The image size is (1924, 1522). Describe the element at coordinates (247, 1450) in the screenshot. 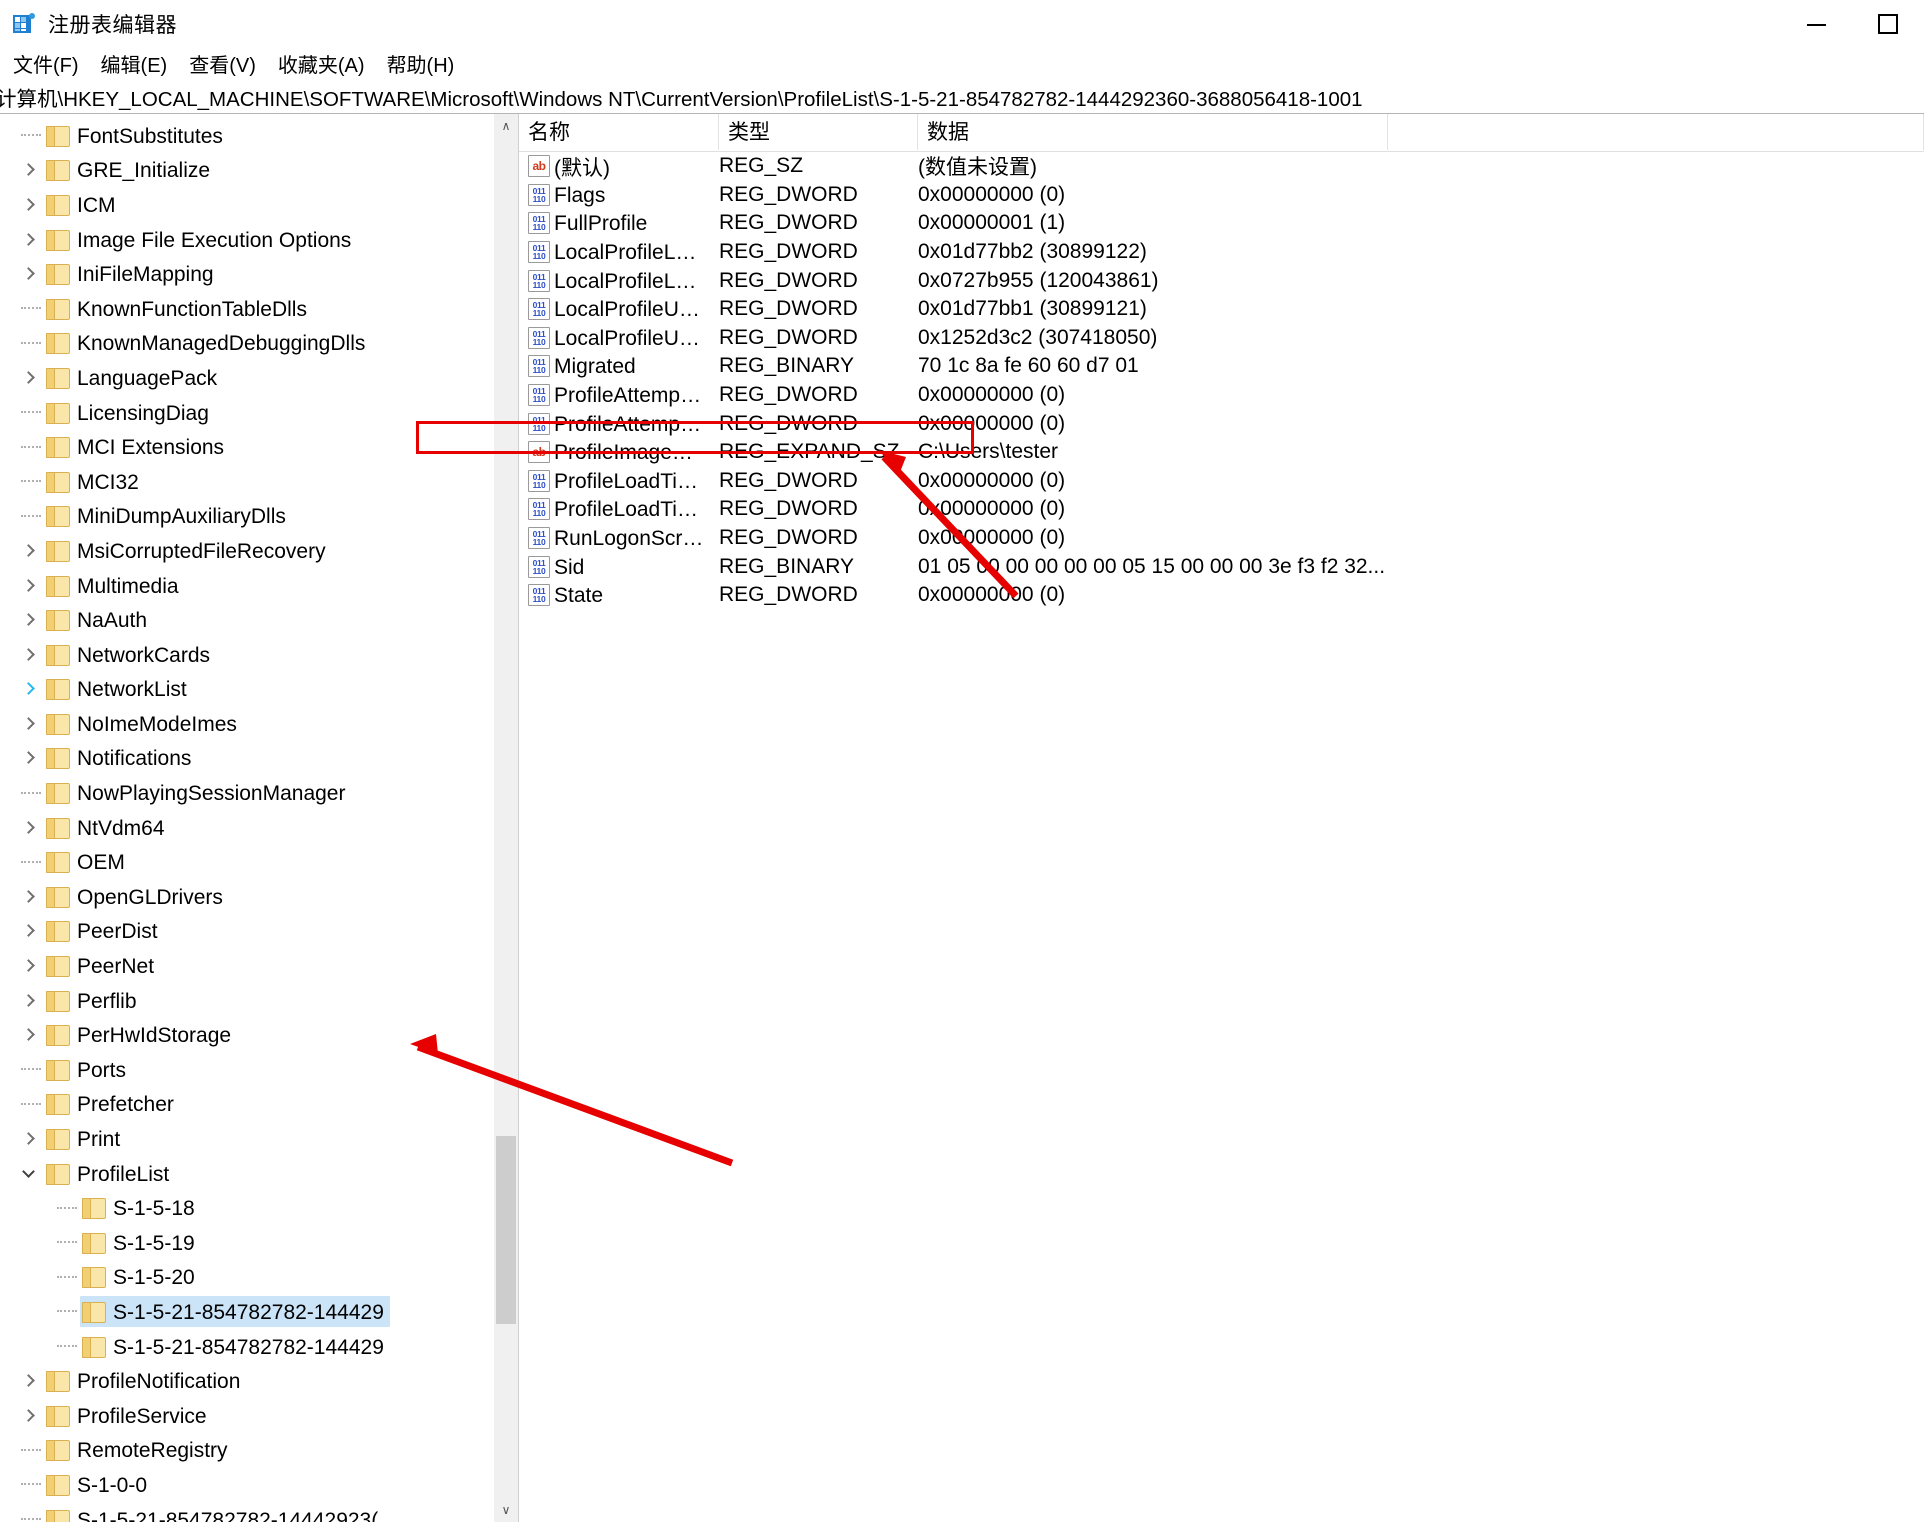

I see `tree-node: RemoteRegistry` at that location.